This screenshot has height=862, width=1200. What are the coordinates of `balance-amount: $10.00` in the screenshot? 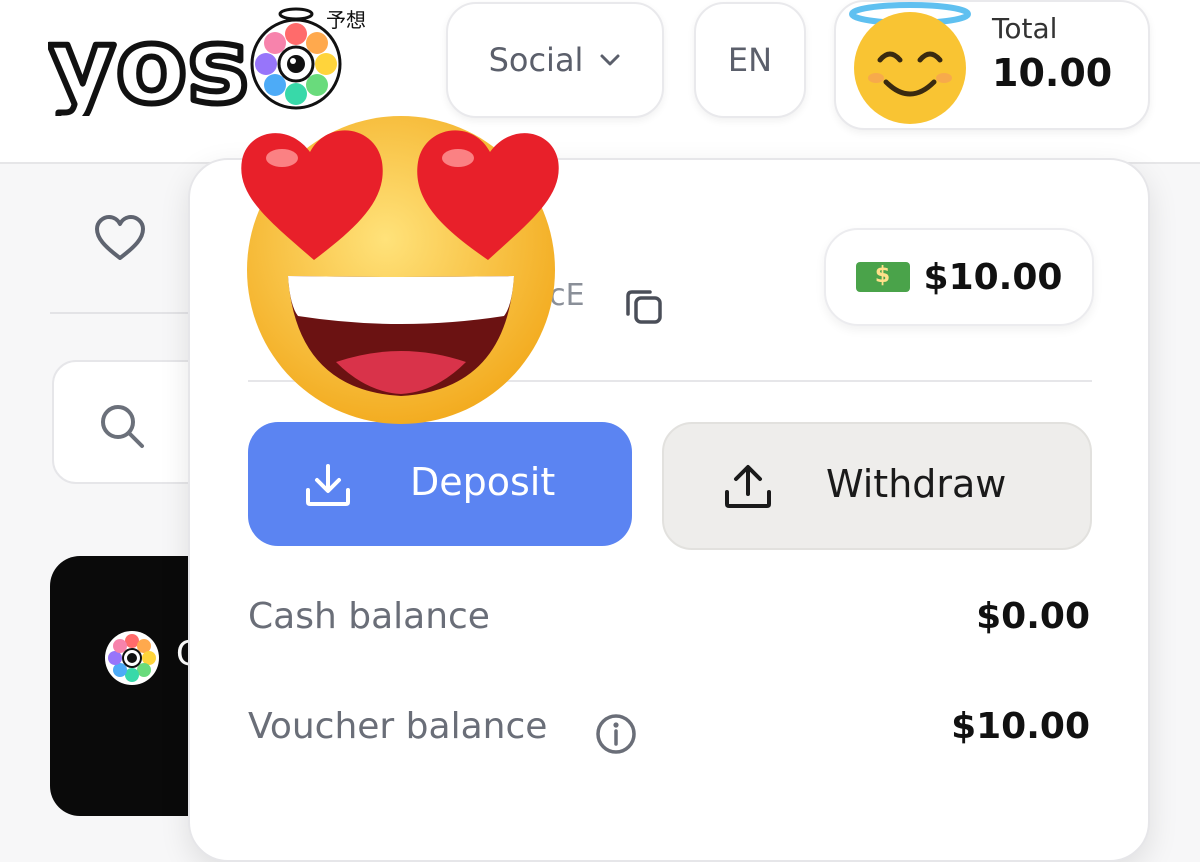 It's located at (993, 277).